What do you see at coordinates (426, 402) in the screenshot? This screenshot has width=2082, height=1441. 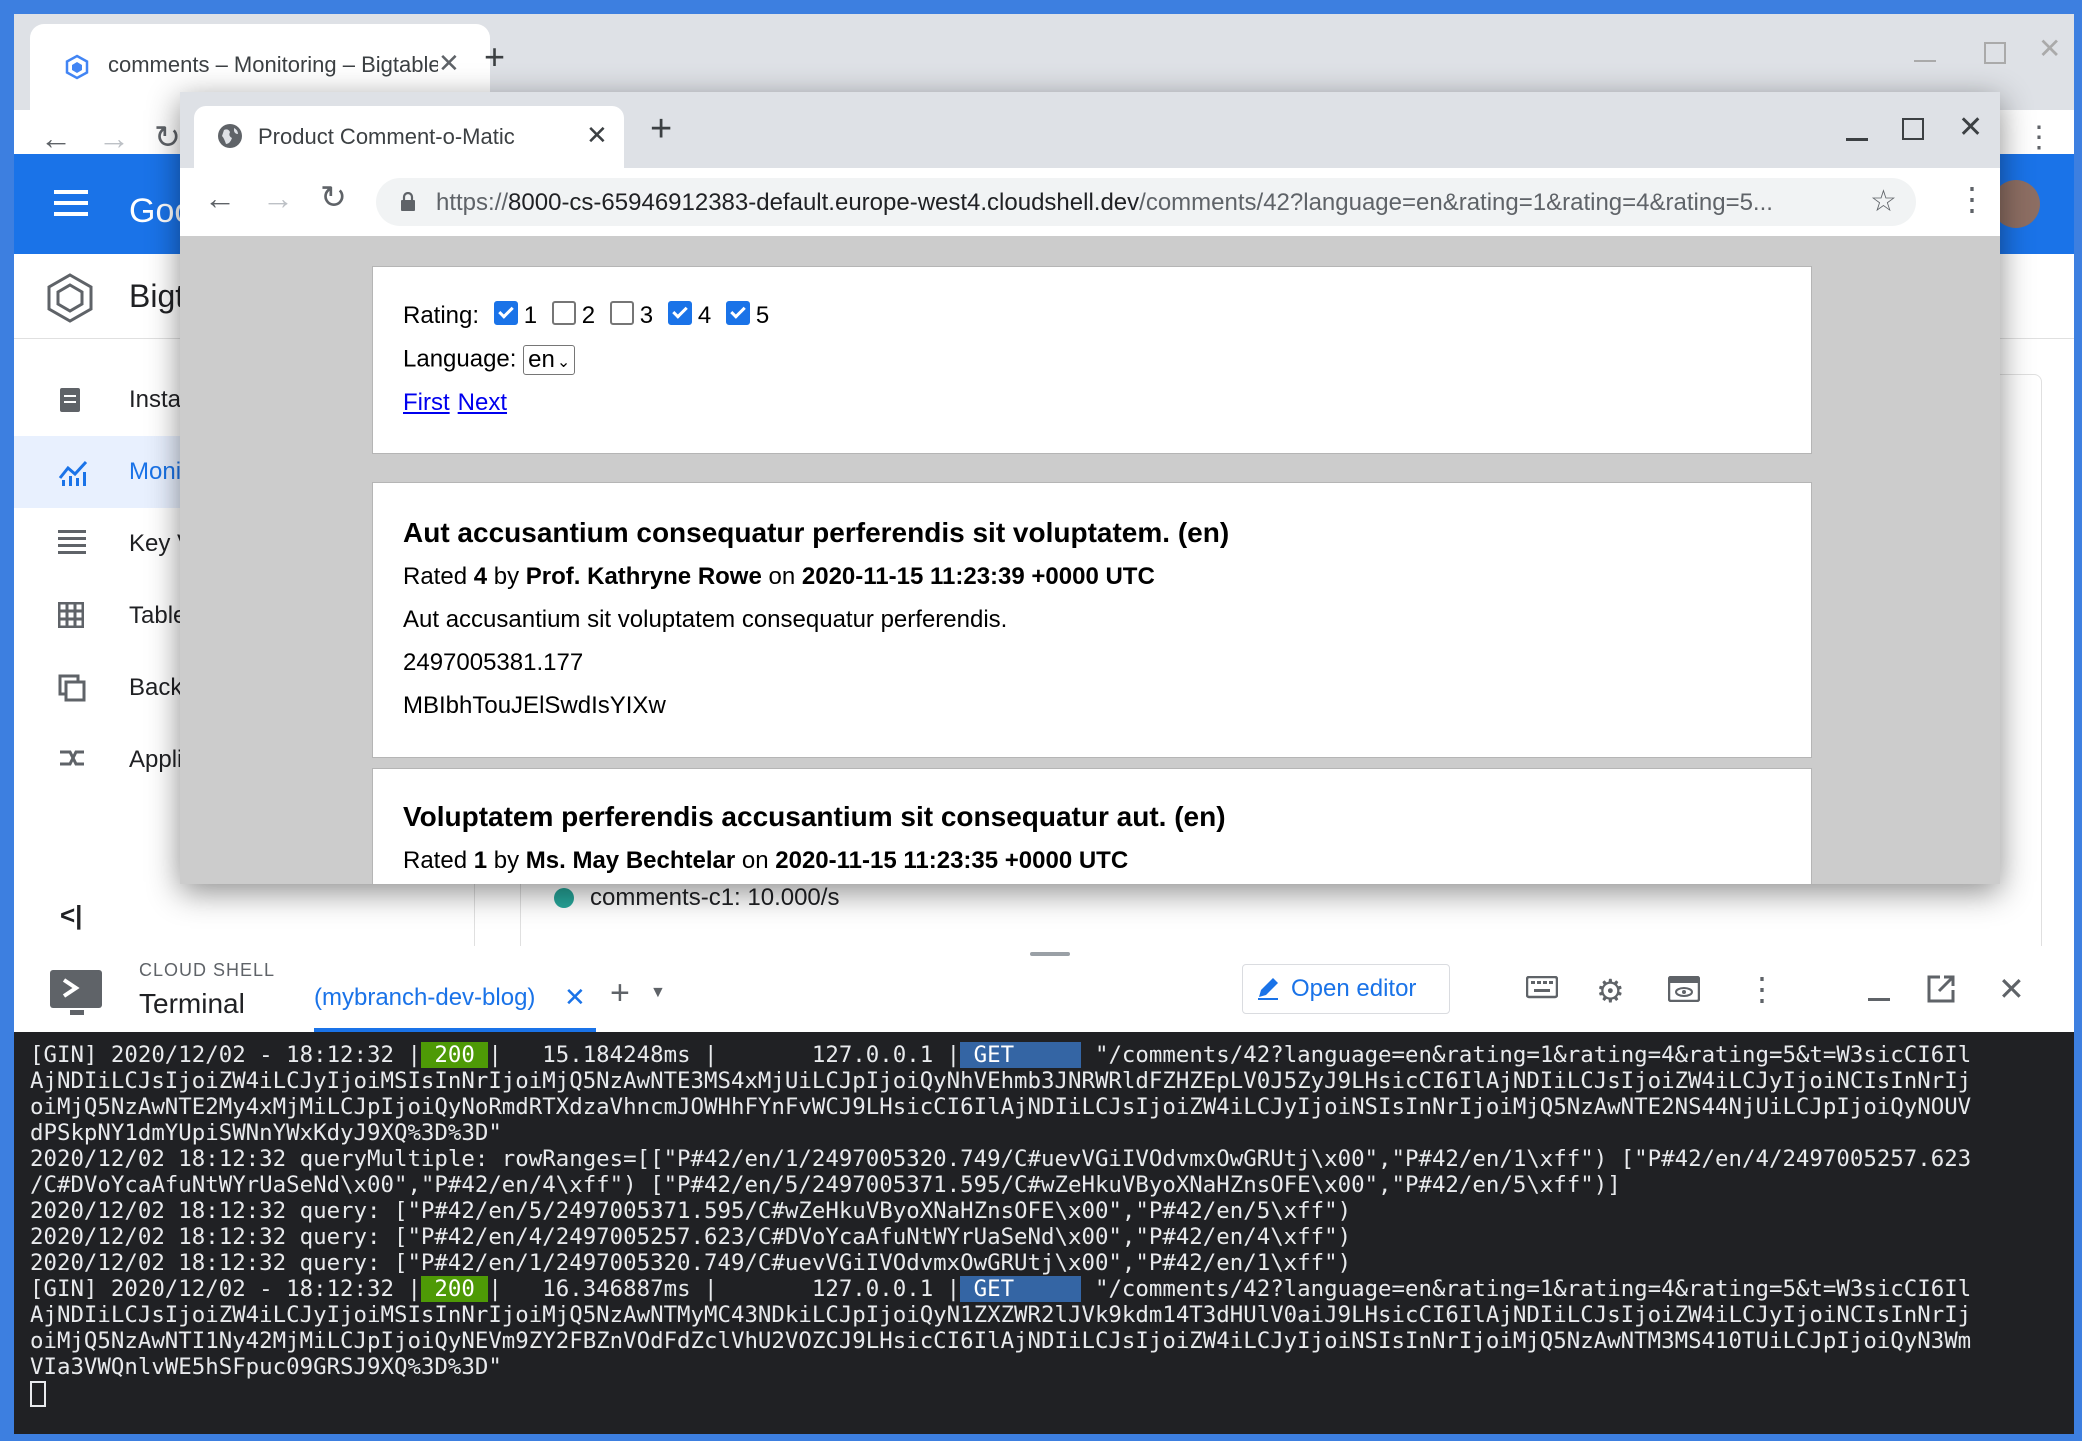 I see `first-link: First` at bounding box center [426, 402].